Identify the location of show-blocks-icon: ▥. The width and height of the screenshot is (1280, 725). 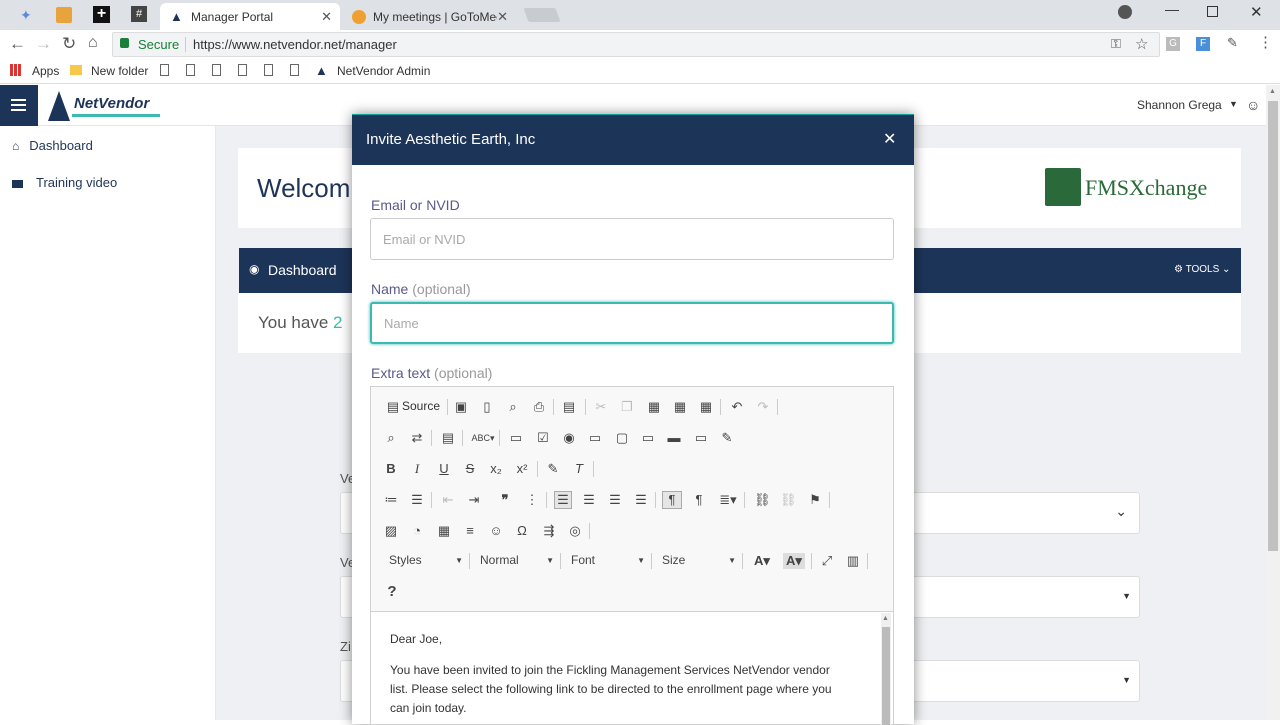
(853, 561).